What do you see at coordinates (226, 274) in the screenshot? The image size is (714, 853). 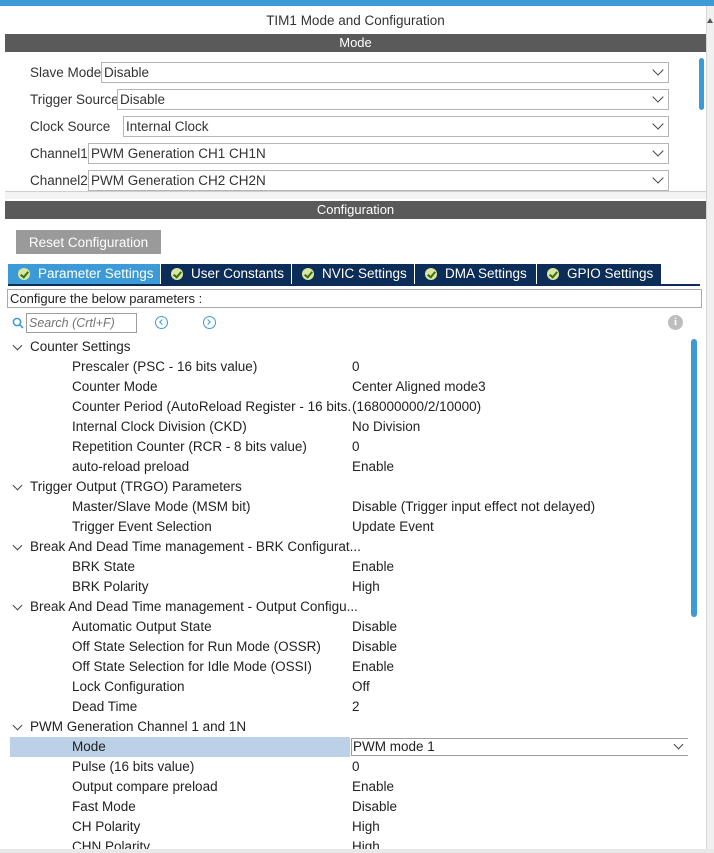 I see `tab-user-constants: User Constants` at bounding box center [226, 274].